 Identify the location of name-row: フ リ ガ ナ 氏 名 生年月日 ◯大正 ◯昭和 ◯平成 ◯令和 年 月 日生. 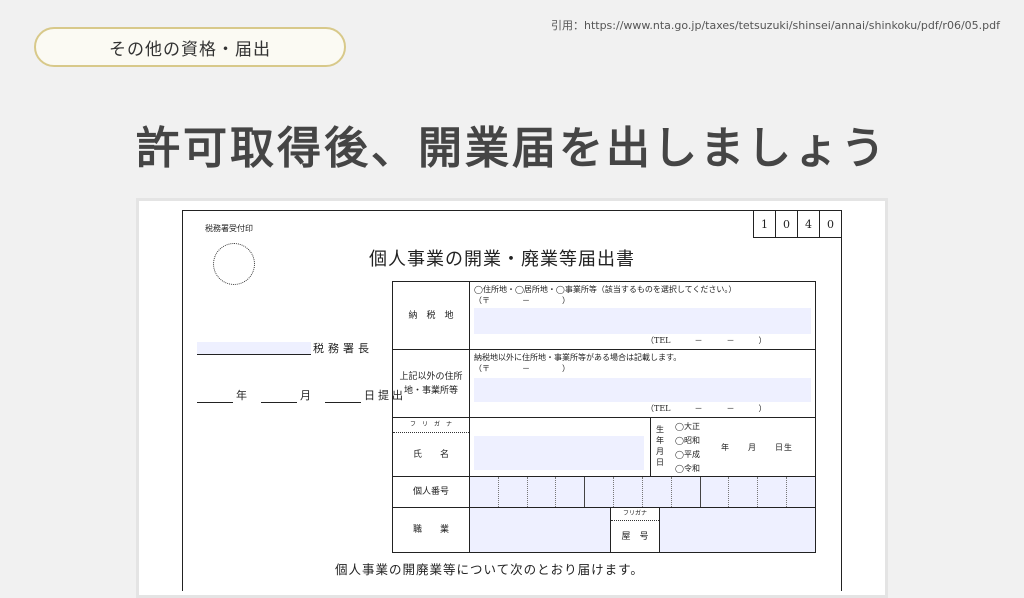
(604, 446).